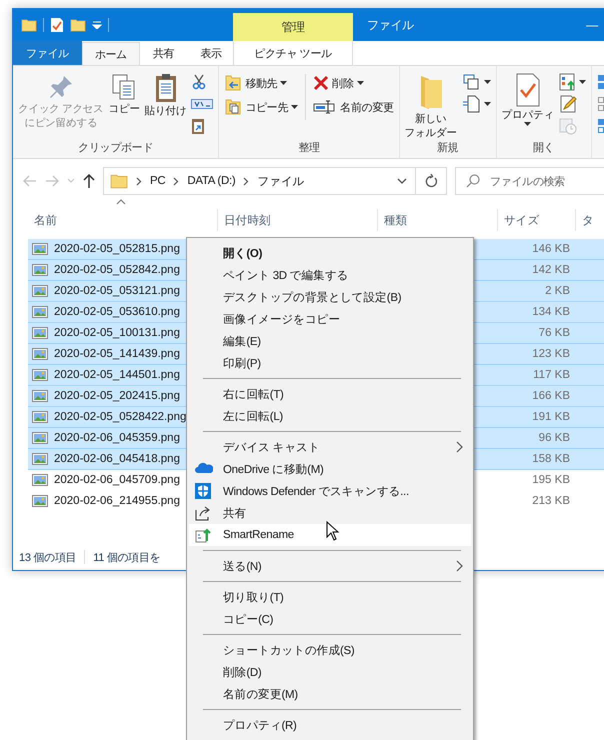 This screenshot has width=604, height=740. I want to click on file-size: 195 KB, so click(551, 480).